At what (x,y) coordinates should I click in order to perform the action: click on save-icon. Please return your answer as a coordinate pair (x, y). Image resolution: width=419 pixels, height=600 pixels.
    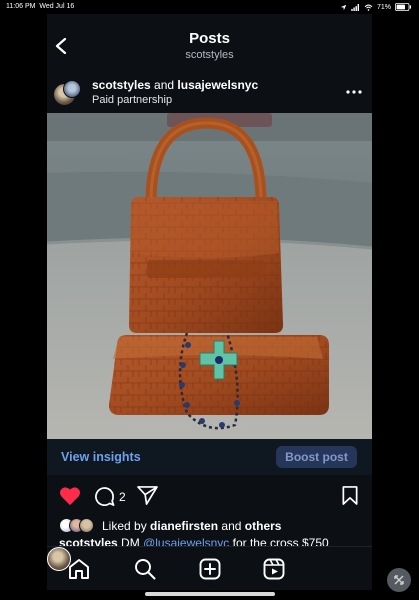
    Looking at the image, I should click on (350, 495).